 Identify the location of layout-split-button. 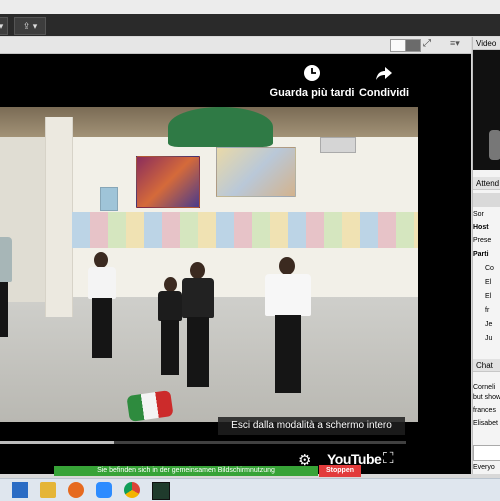
(413, 45).